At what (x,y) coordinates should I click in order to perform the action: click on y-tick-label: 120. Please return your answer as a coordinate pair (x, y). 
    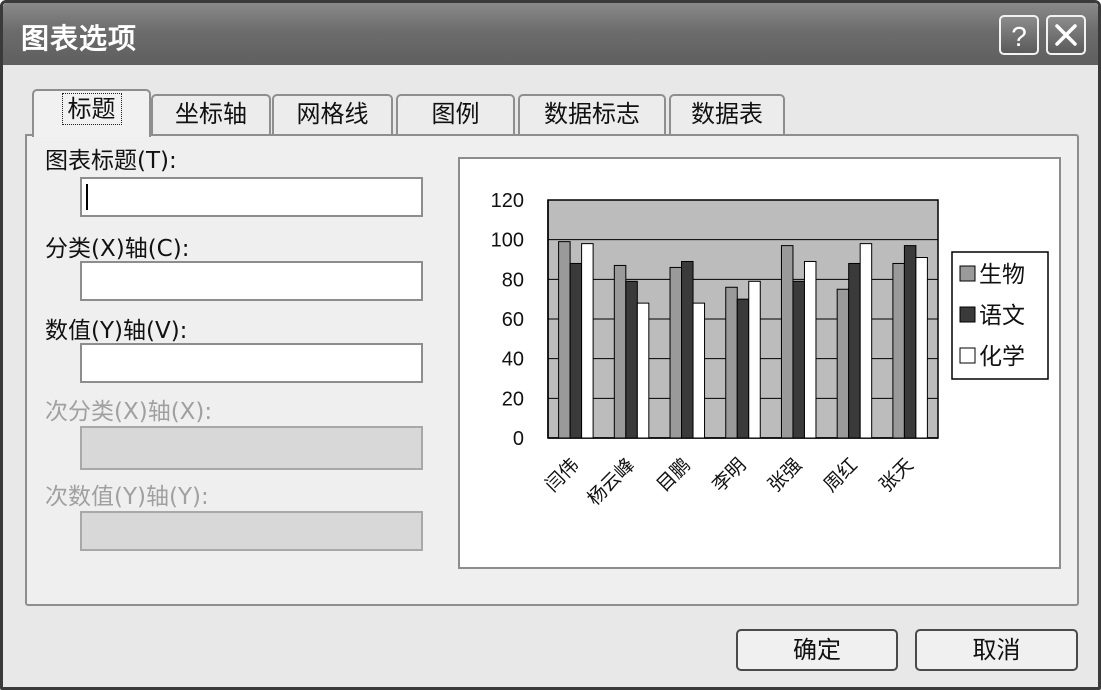
    Looking at the image, I should click on (507, 201).